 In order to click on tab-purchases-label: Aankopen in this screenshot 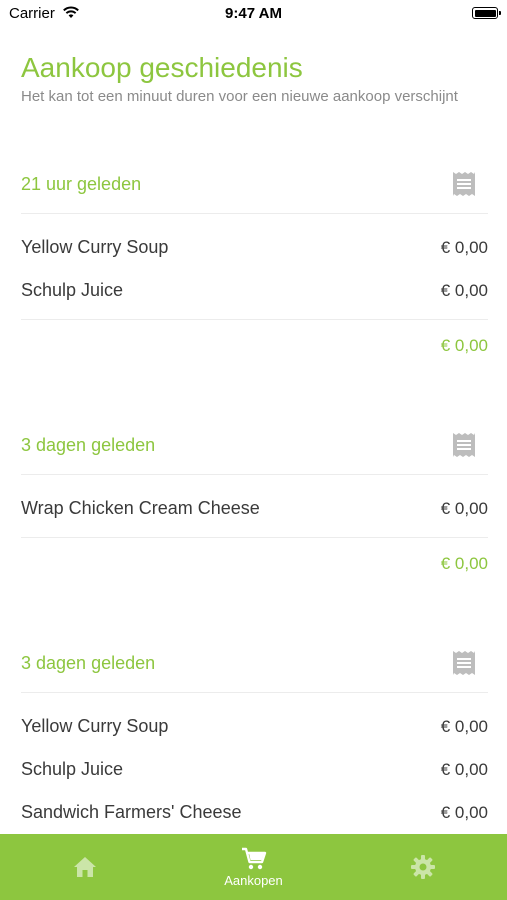, I will do `click(253, 880)`.